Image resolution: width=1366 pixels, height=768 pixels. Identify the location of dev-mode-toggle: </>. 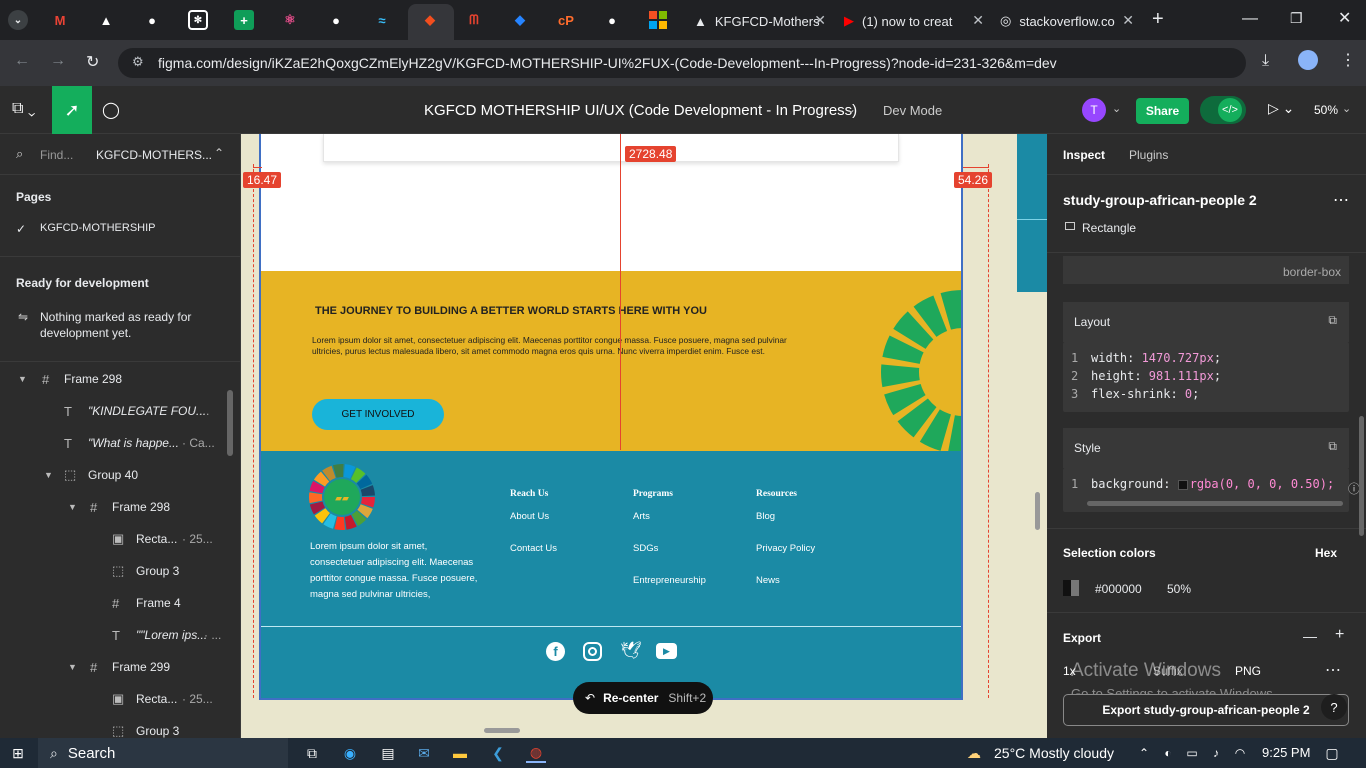
(1223, 110).